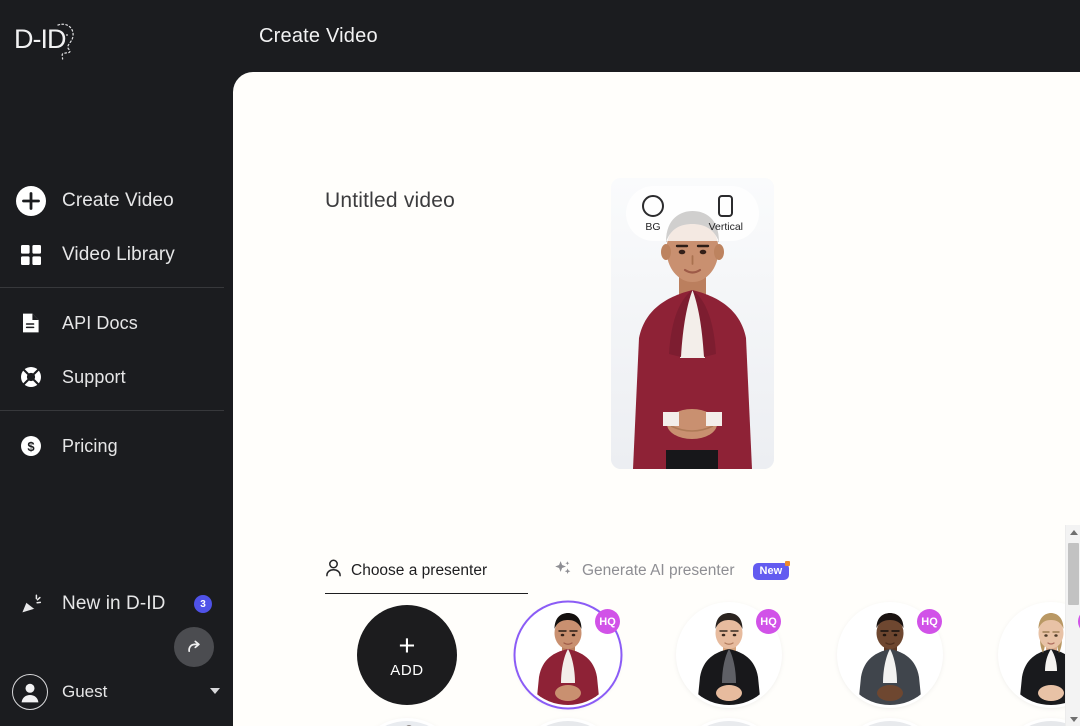  Describe the element at coordinates (31, 377) in the screenshot. I see `lifebuoy-icon` at that location.